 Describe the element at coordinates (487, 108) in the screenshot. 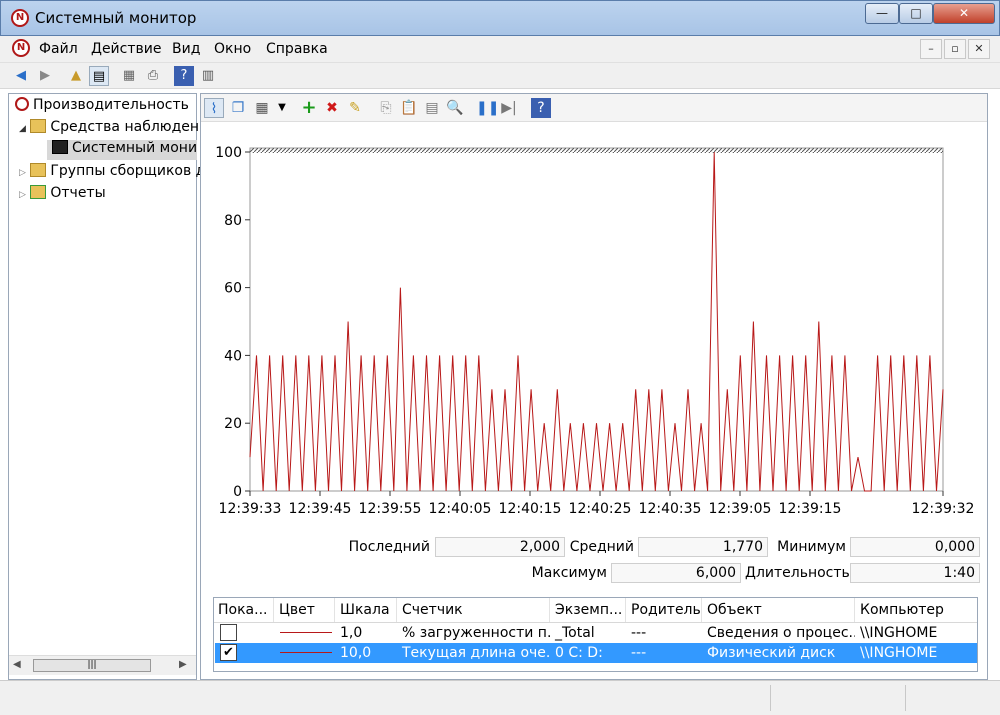

I see `pause-icon: ❚❚` at that location.